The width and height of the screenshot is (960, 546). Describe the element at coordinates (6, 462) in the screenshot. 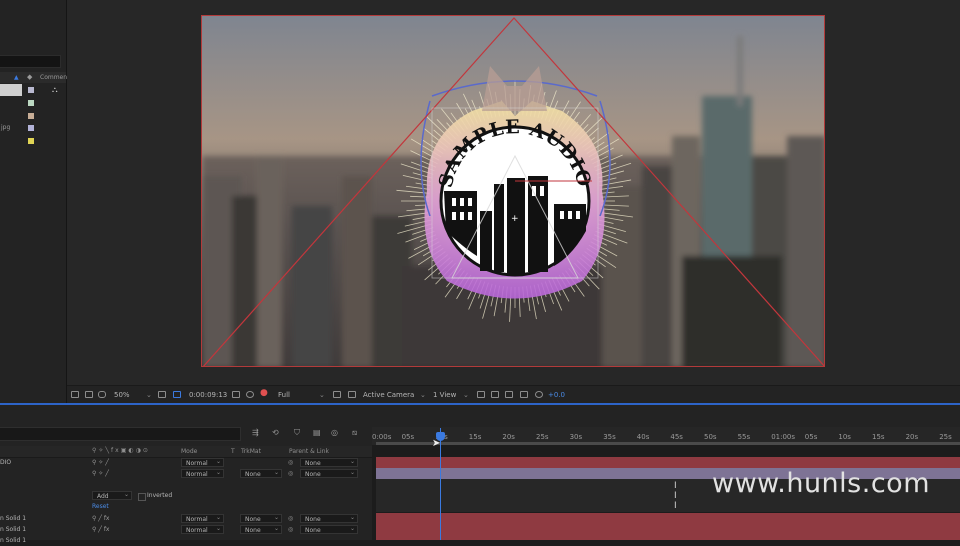

I see `layer-name: DIO` at that location.